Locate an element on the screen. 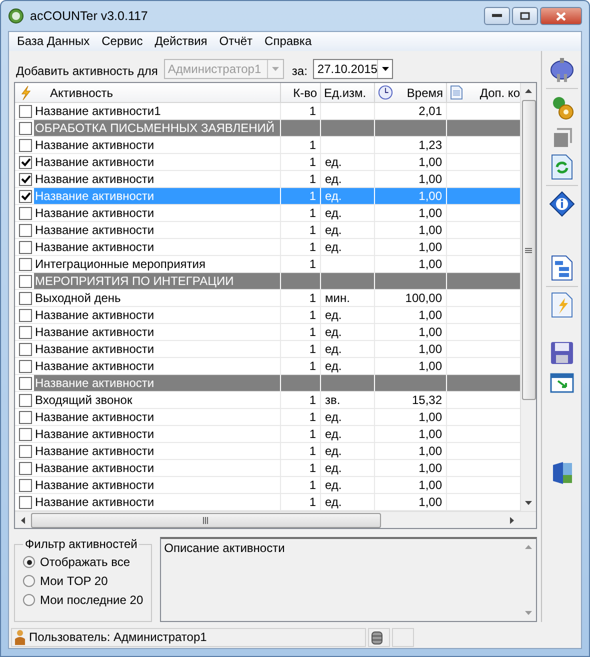 Image resolution: width=590 pixels, height=657 pixels. menu-item: Отчёт is located at coordinates (236, 41).